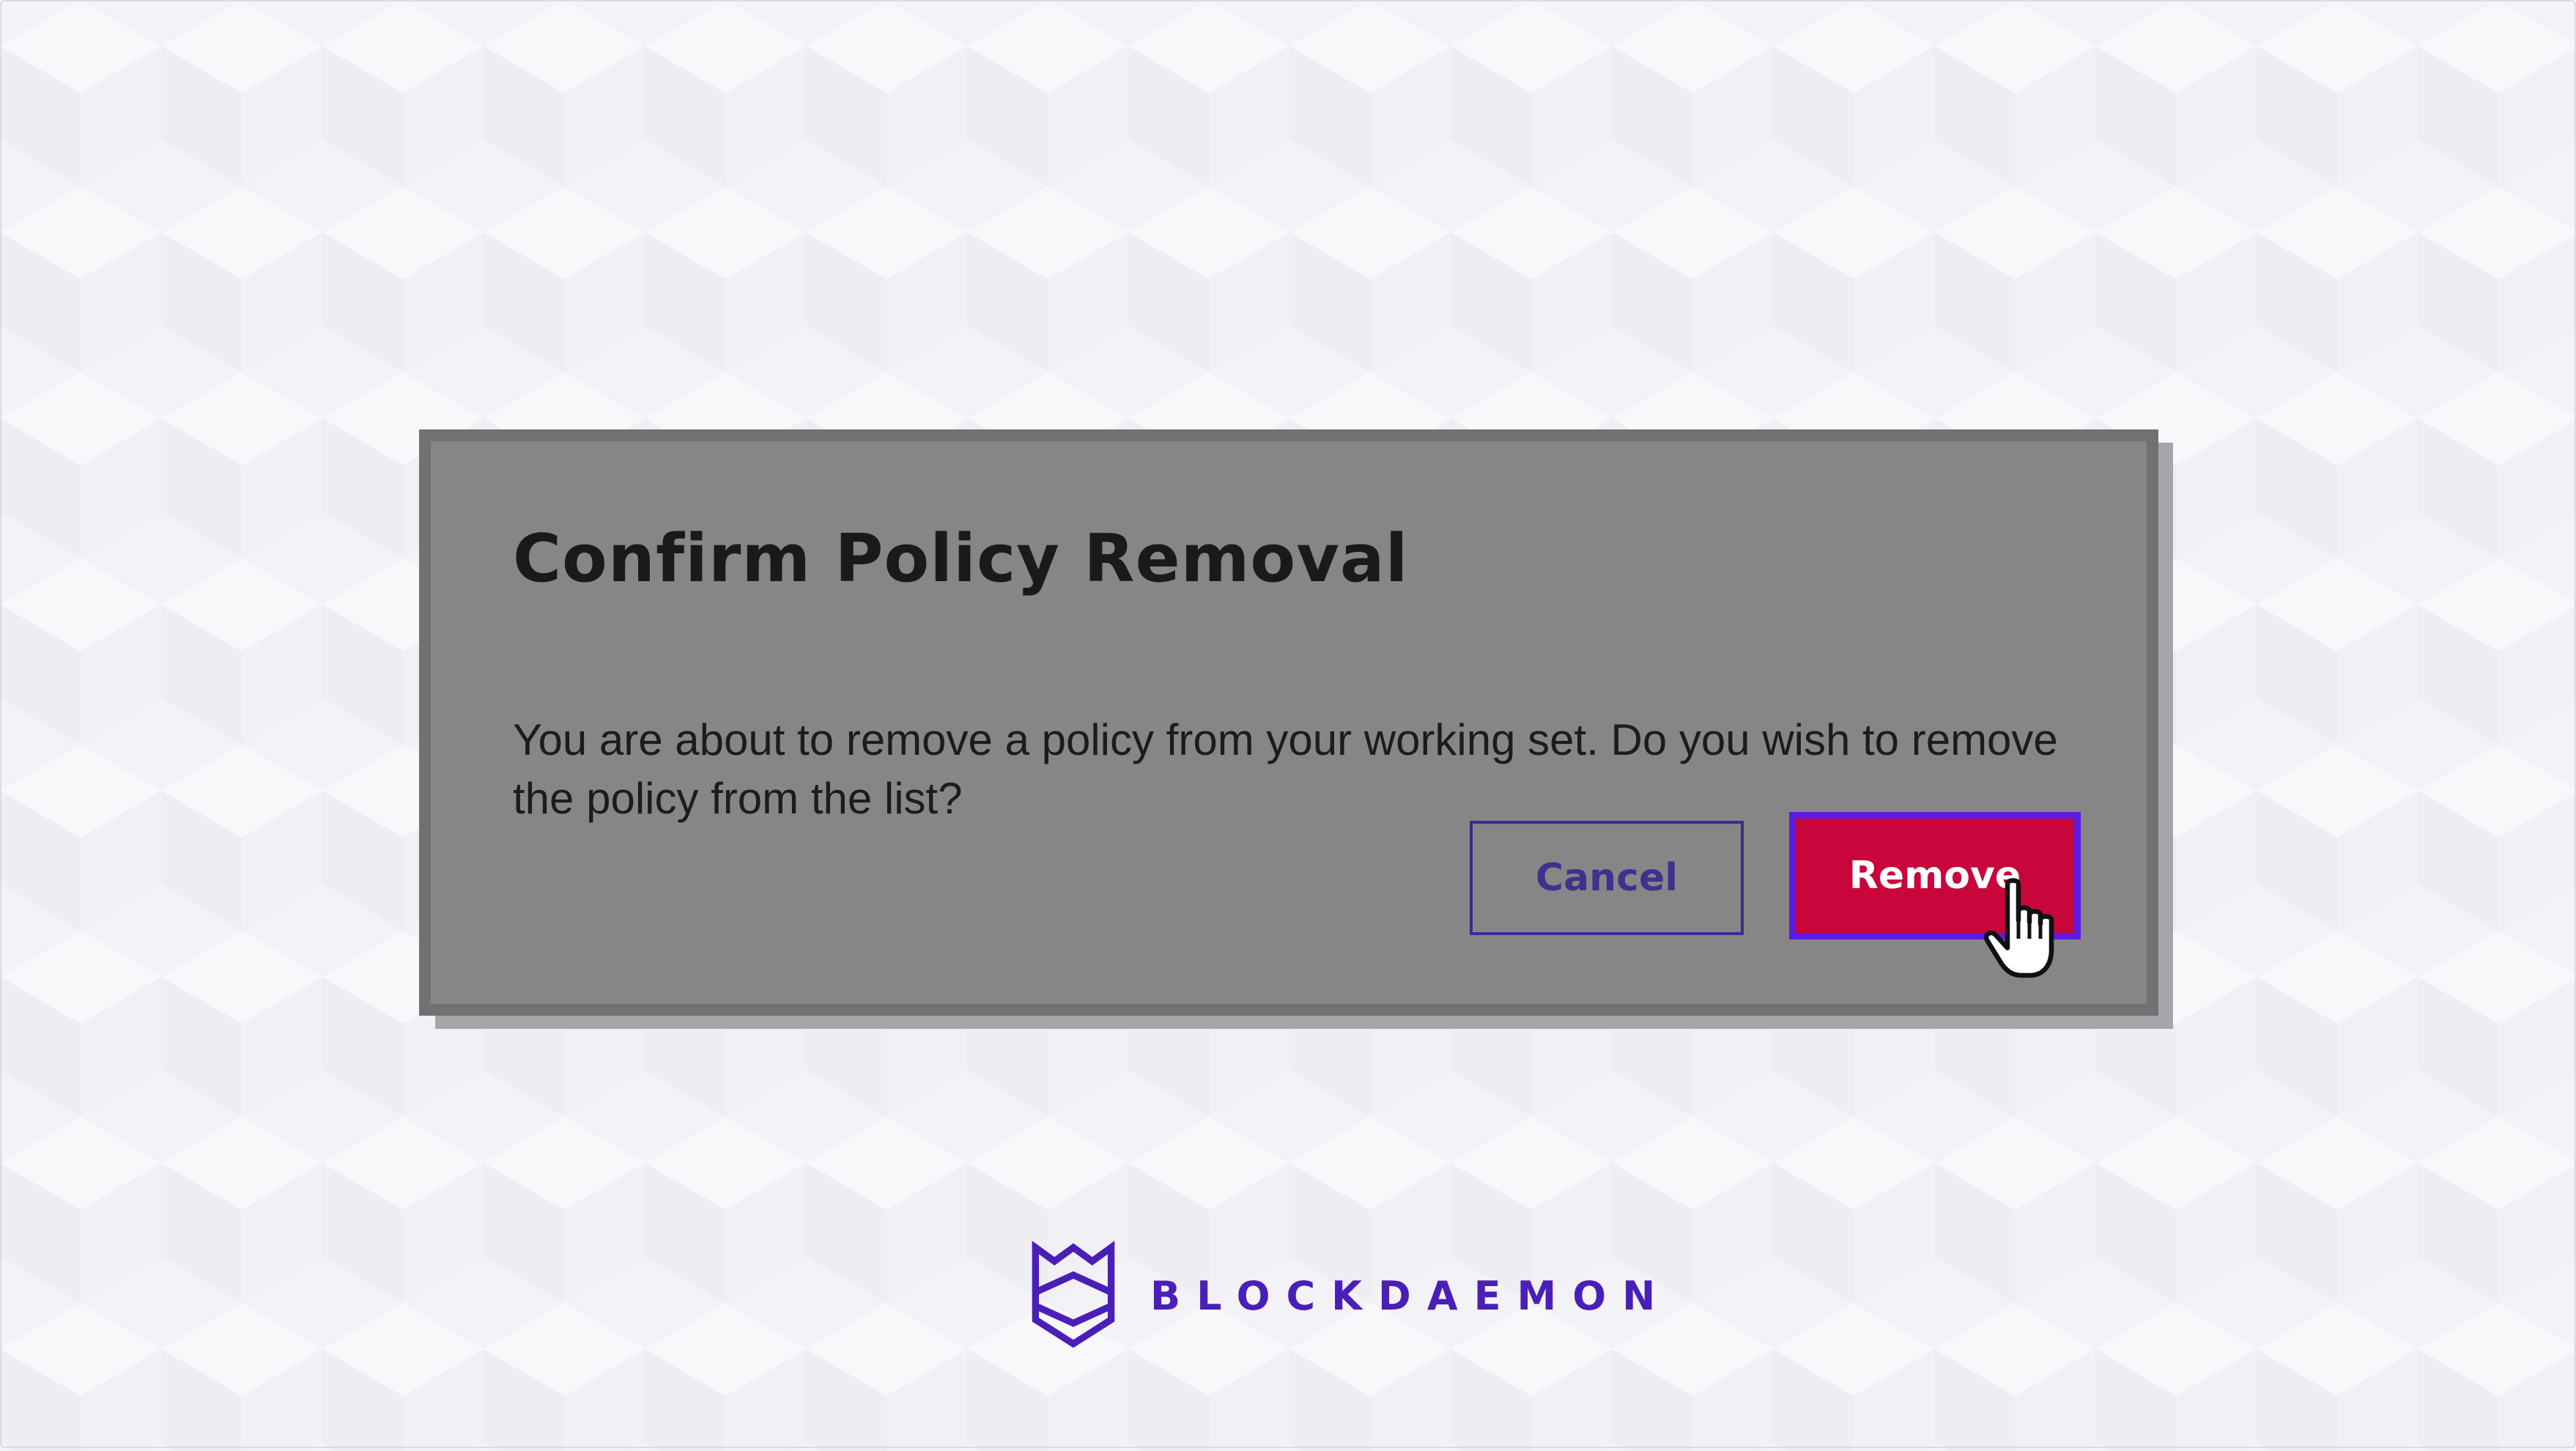 The width and height of the screenshot is (2576, 1451). What do you see at coordinates (2019, 928) in the screenshot?
I see `pointer-hand-icon` at bounding box center [2019, 928].